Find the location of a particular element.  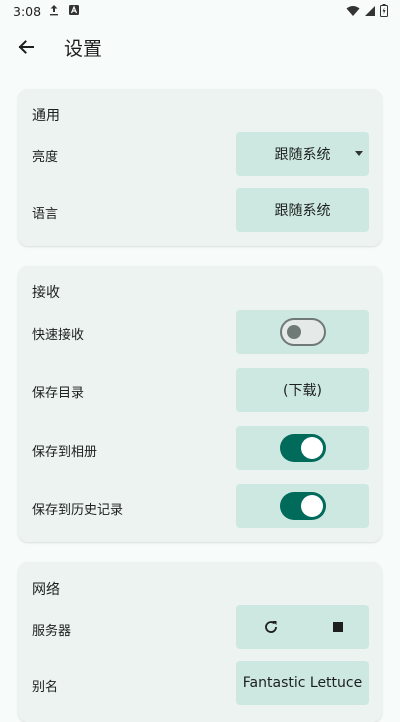

alias-value: Fantastic Lettuce is located at coordinates (302, 683).